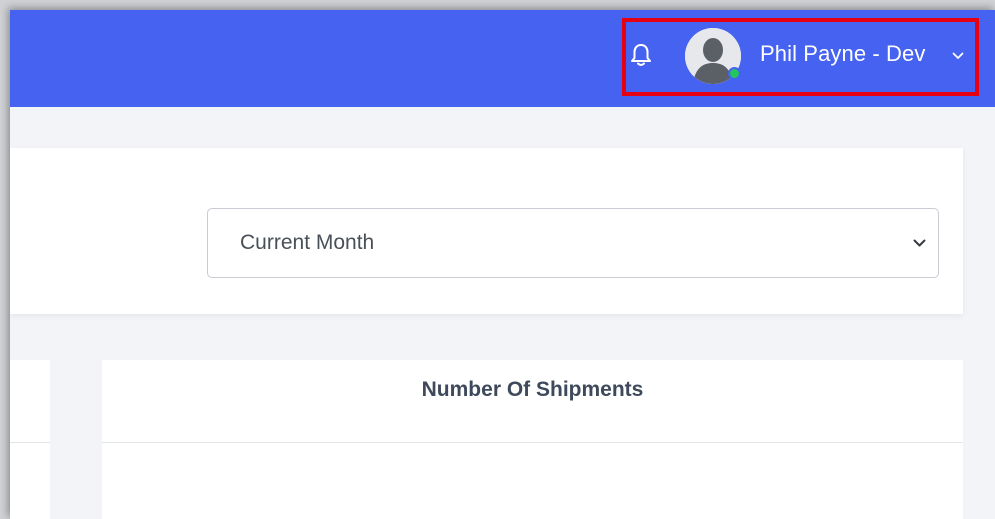 Image resolution: width=995 pixels, height=519 pixels. Describe the element at coordinates (734, 73) in the screenshot. I see `online-status-badge` at that location.